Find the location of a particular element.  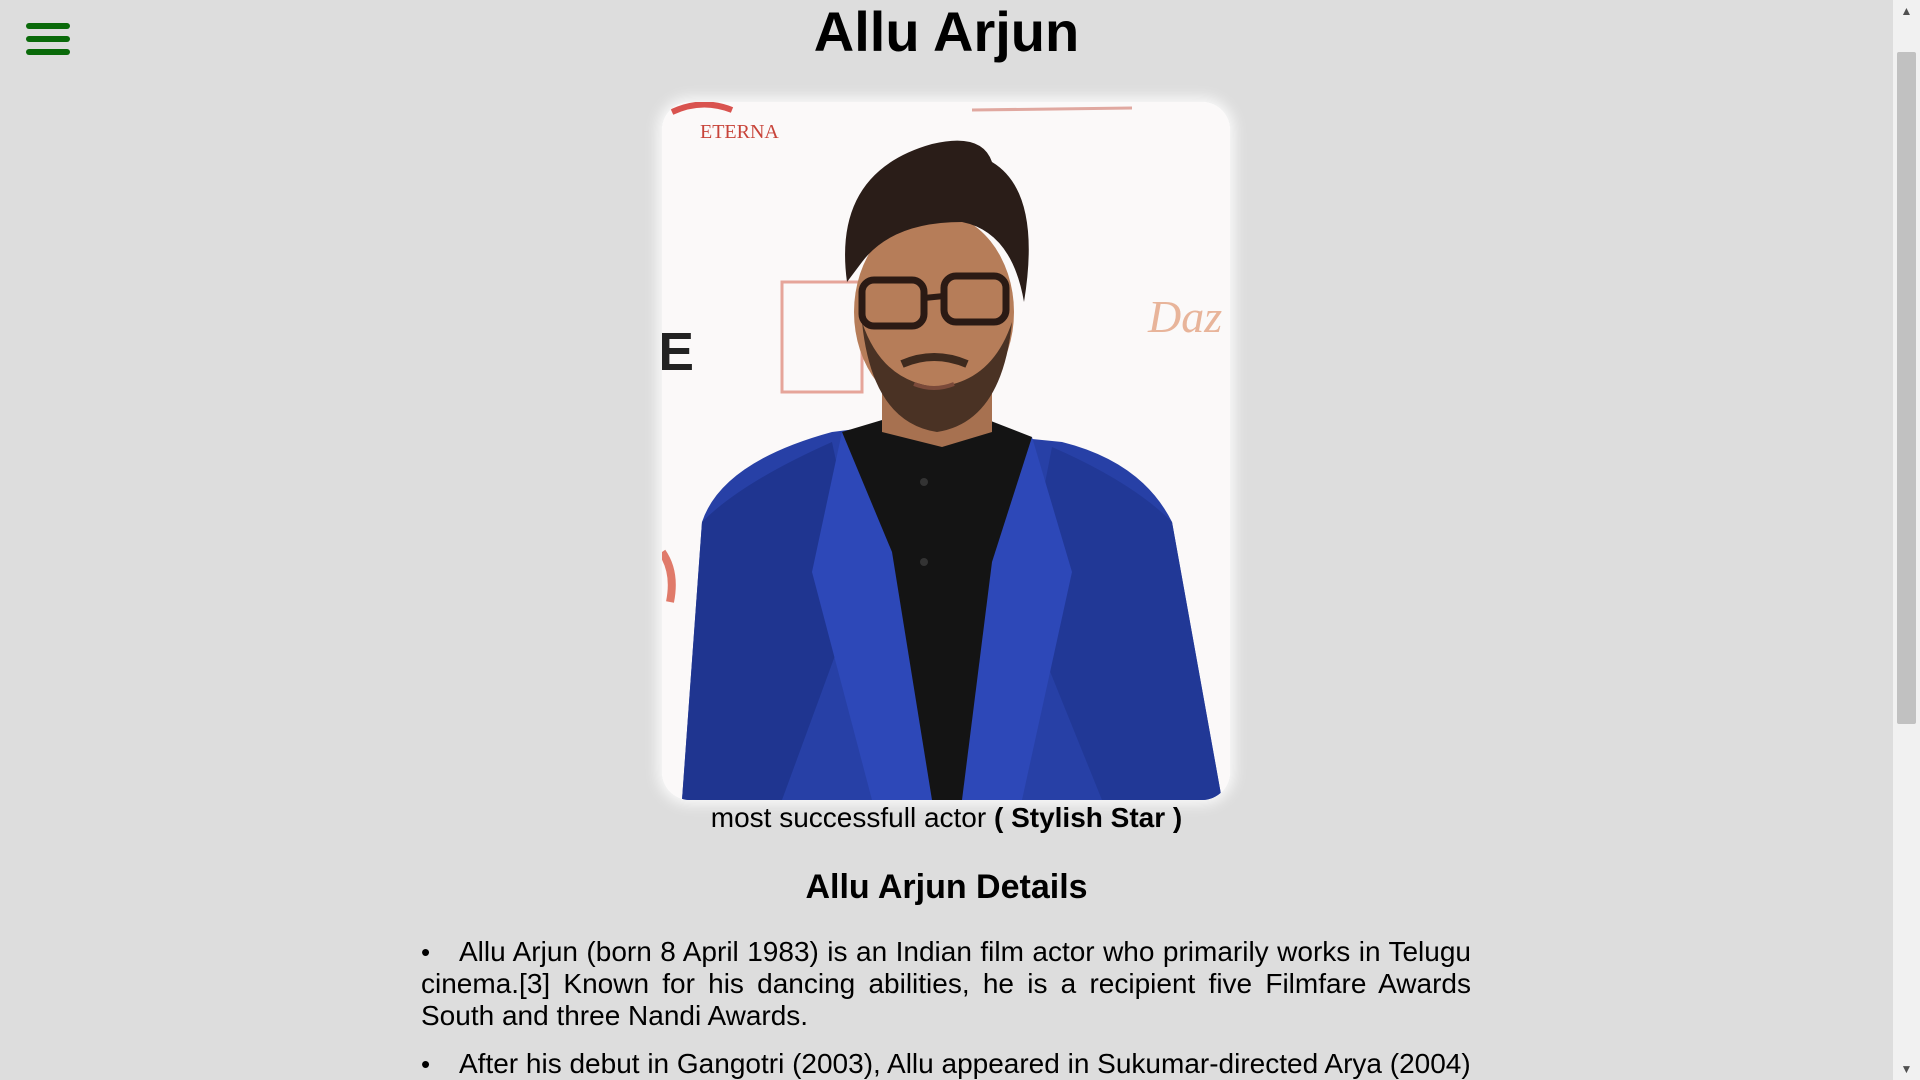

backdrop-text-top: ETERNA is located at coordinates (739, 132).